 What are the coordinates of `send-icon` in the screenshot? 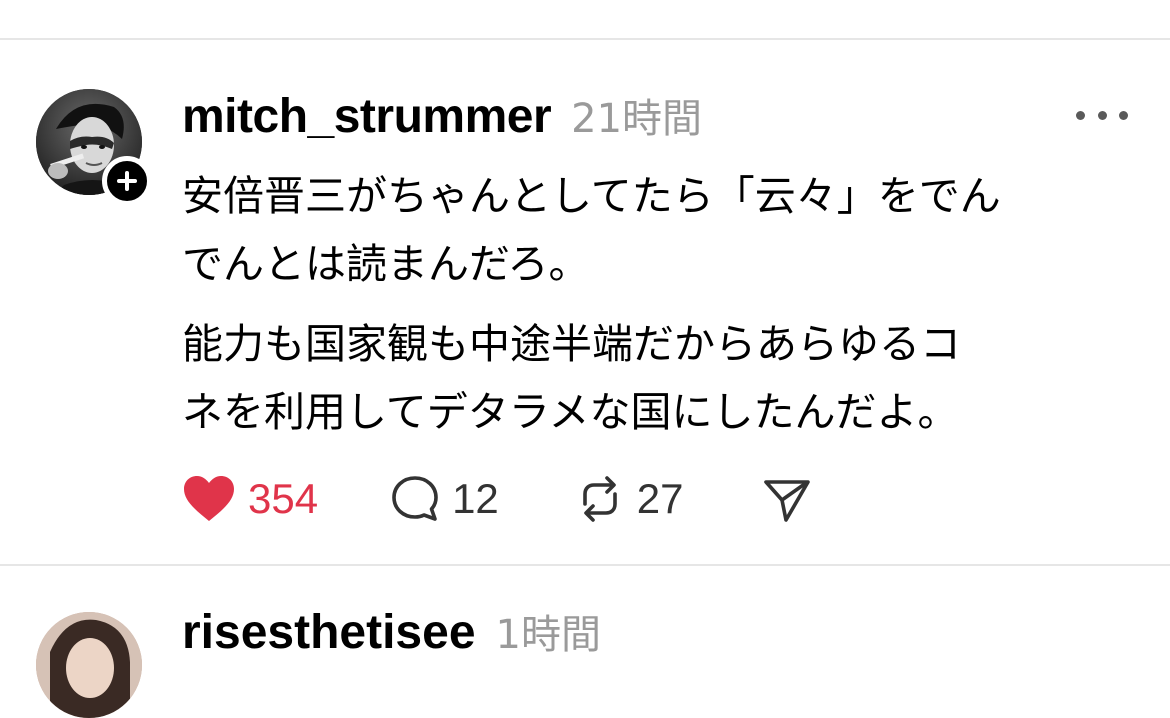 It's located at (786, 501).